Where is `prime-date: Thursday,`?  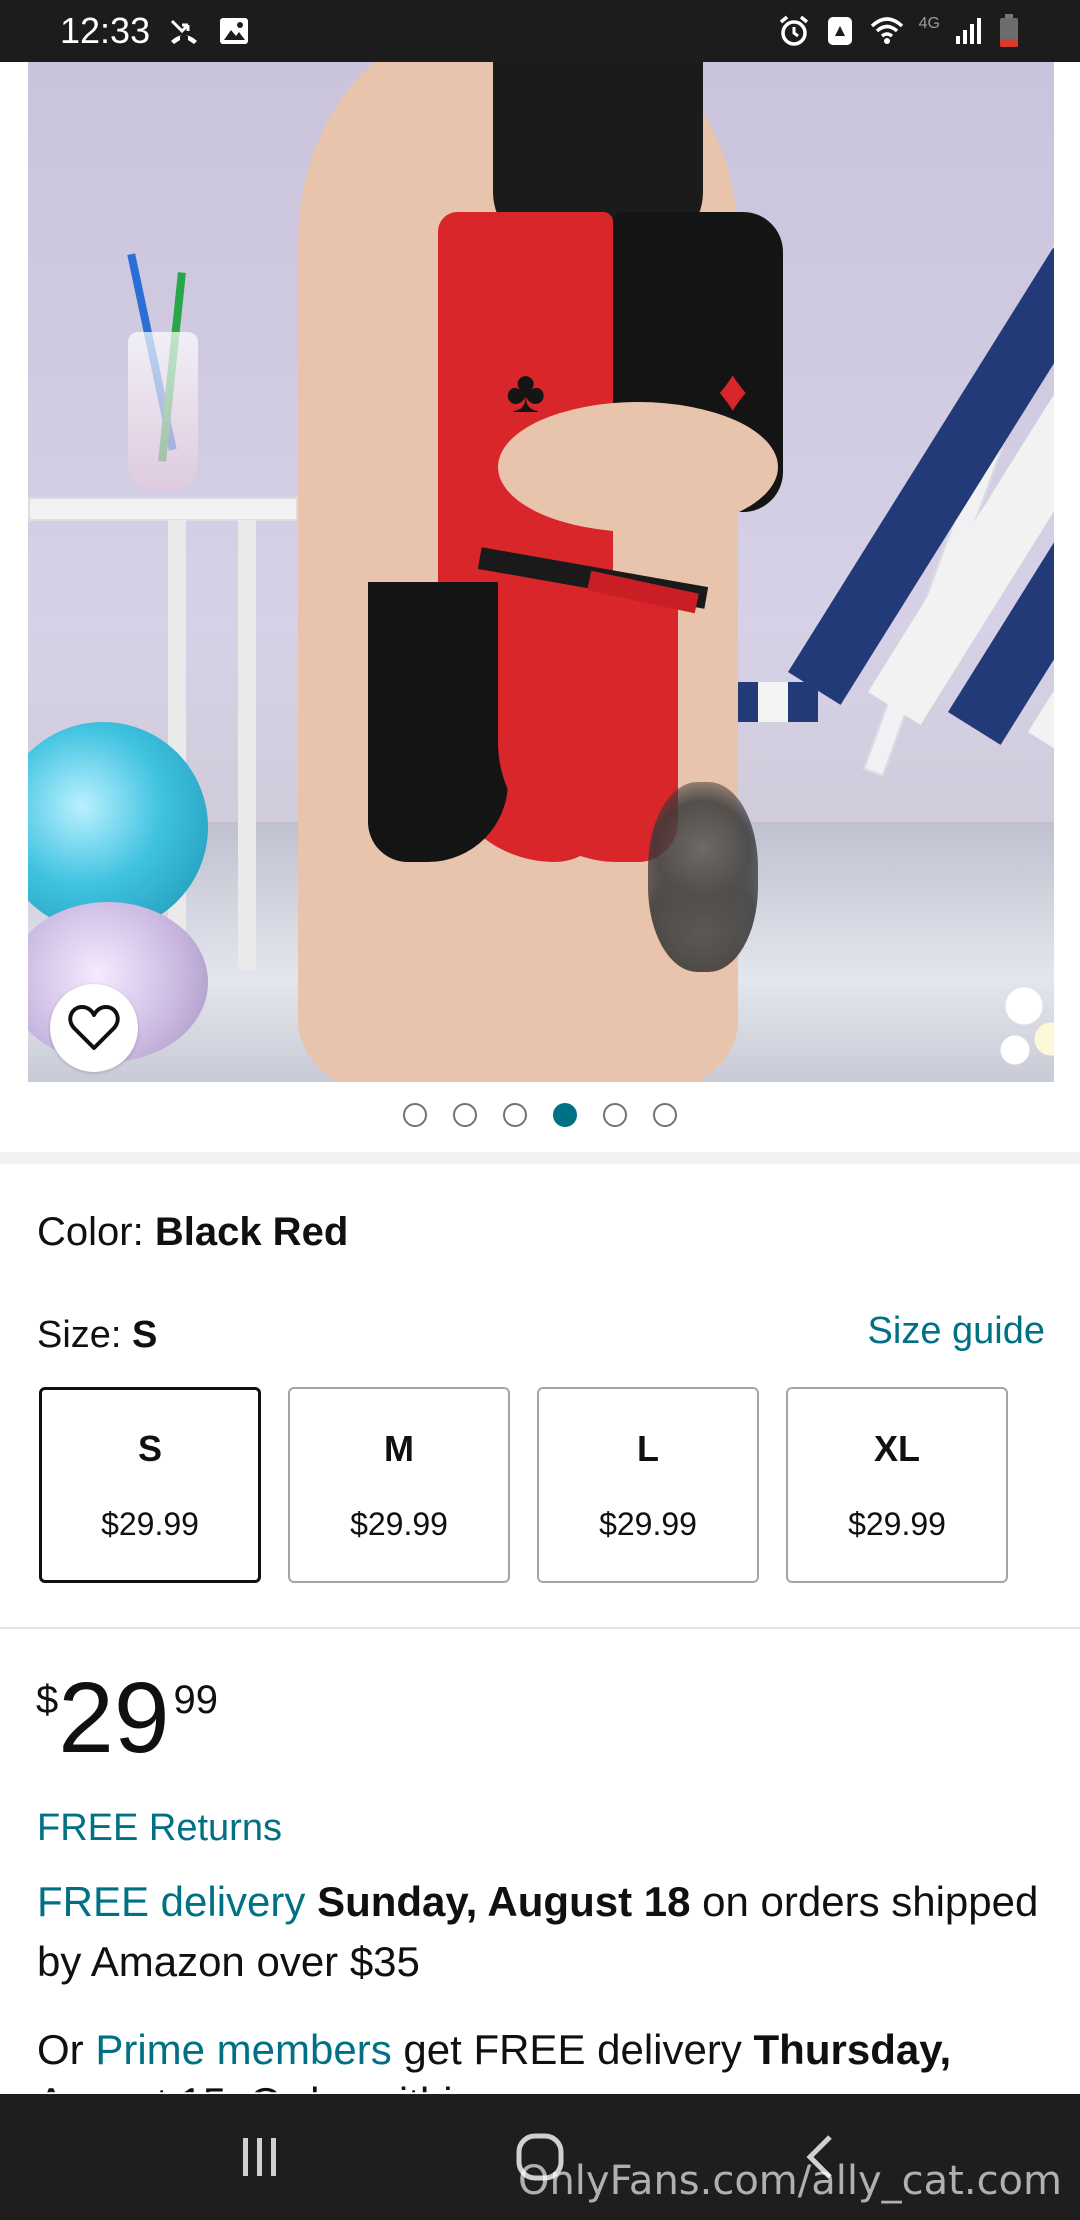 prime-date: Thursday, is located at coordinates (852, 2049).